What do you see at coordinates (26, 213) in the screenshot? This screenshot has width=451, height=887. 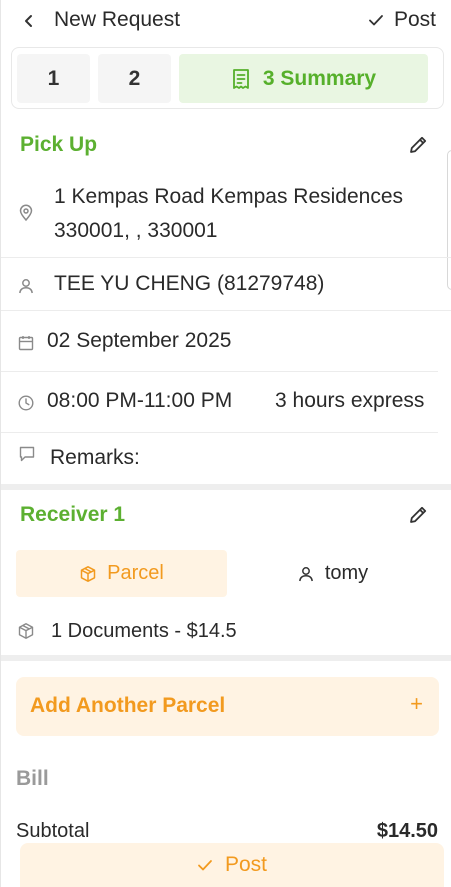 I see `location-pin-icon` at bounding box center [26, 213].